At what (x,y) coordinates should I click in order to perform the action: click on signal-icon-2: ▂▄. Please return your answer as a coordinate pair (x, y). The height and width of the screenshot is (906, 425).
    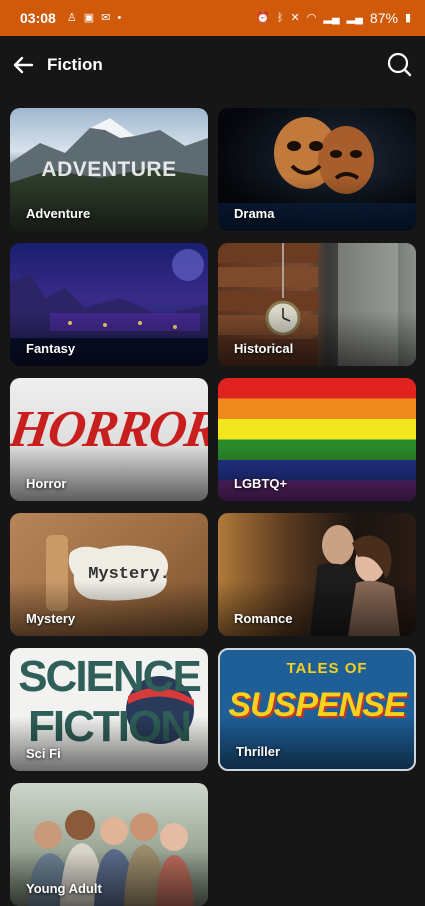
    Looking at the image, I should click on (354, 17).